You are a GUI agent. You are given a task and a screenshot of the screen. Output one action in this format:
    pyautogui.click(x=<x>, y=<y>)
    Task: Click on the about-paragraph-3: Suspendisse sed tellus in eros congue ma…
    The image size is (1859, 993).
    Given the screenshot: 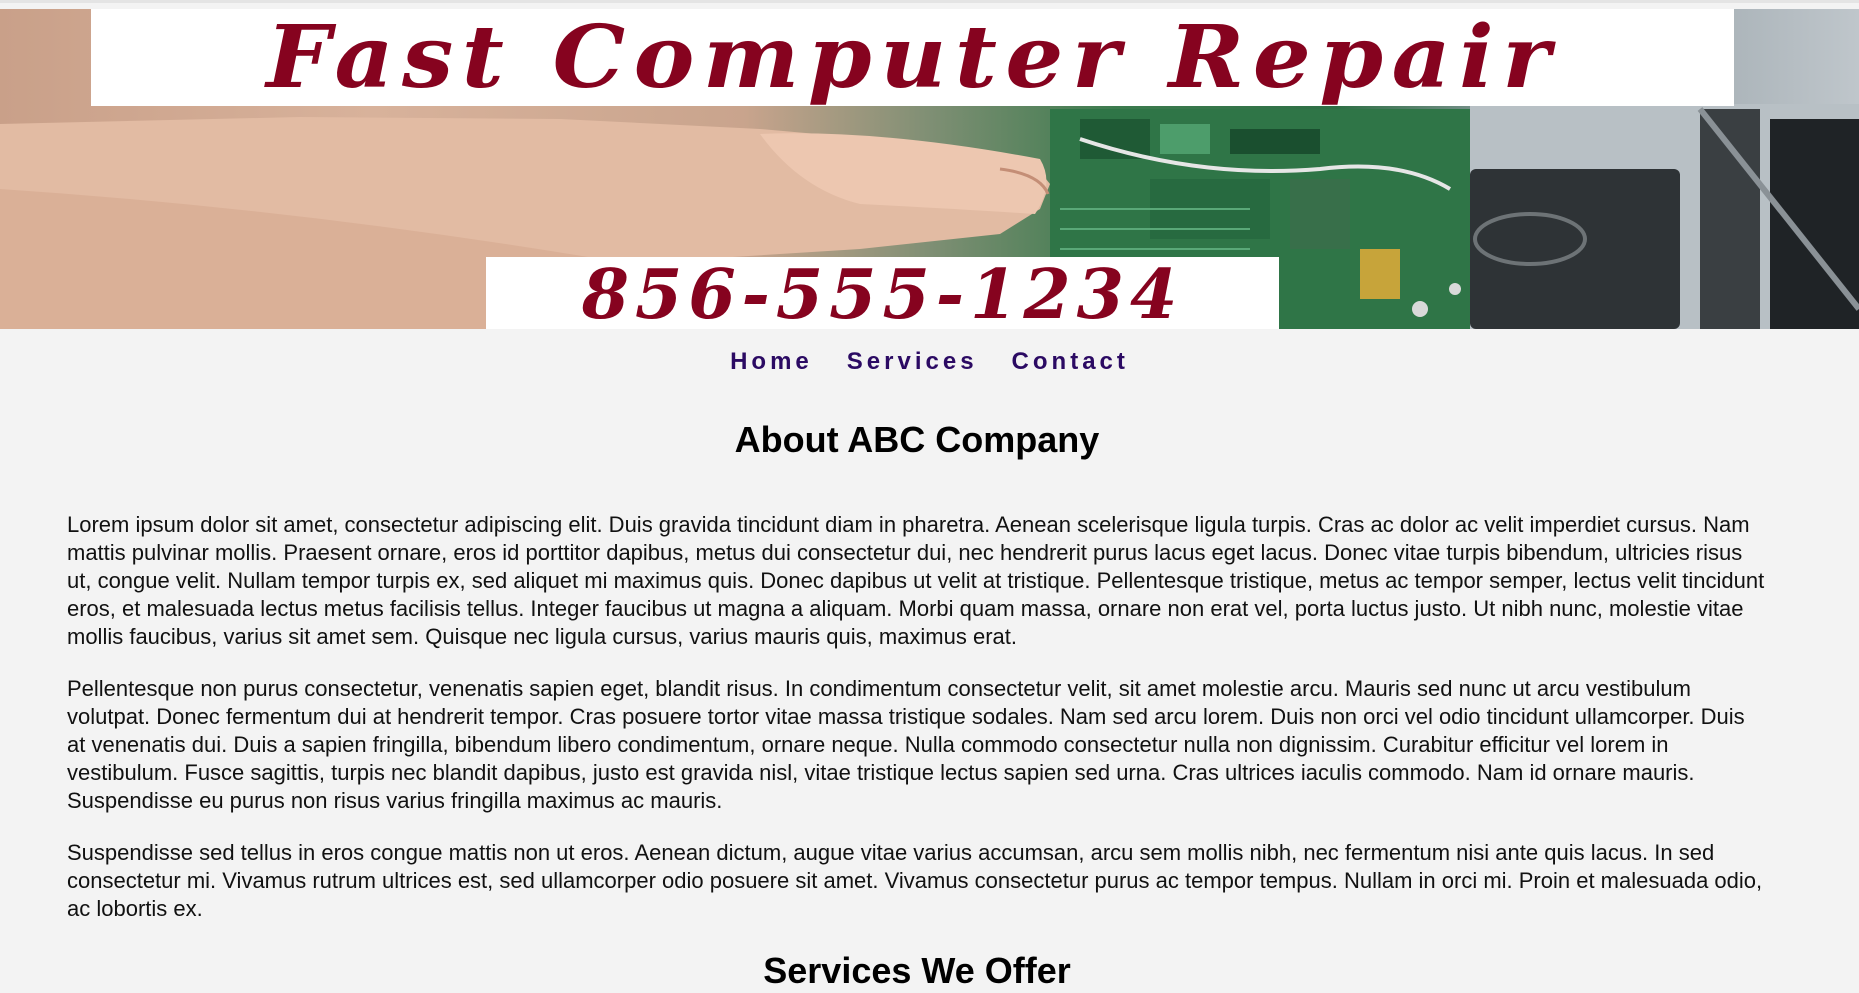 What is the action you would take?
    pyautogui.click(x=915, y=880)
    